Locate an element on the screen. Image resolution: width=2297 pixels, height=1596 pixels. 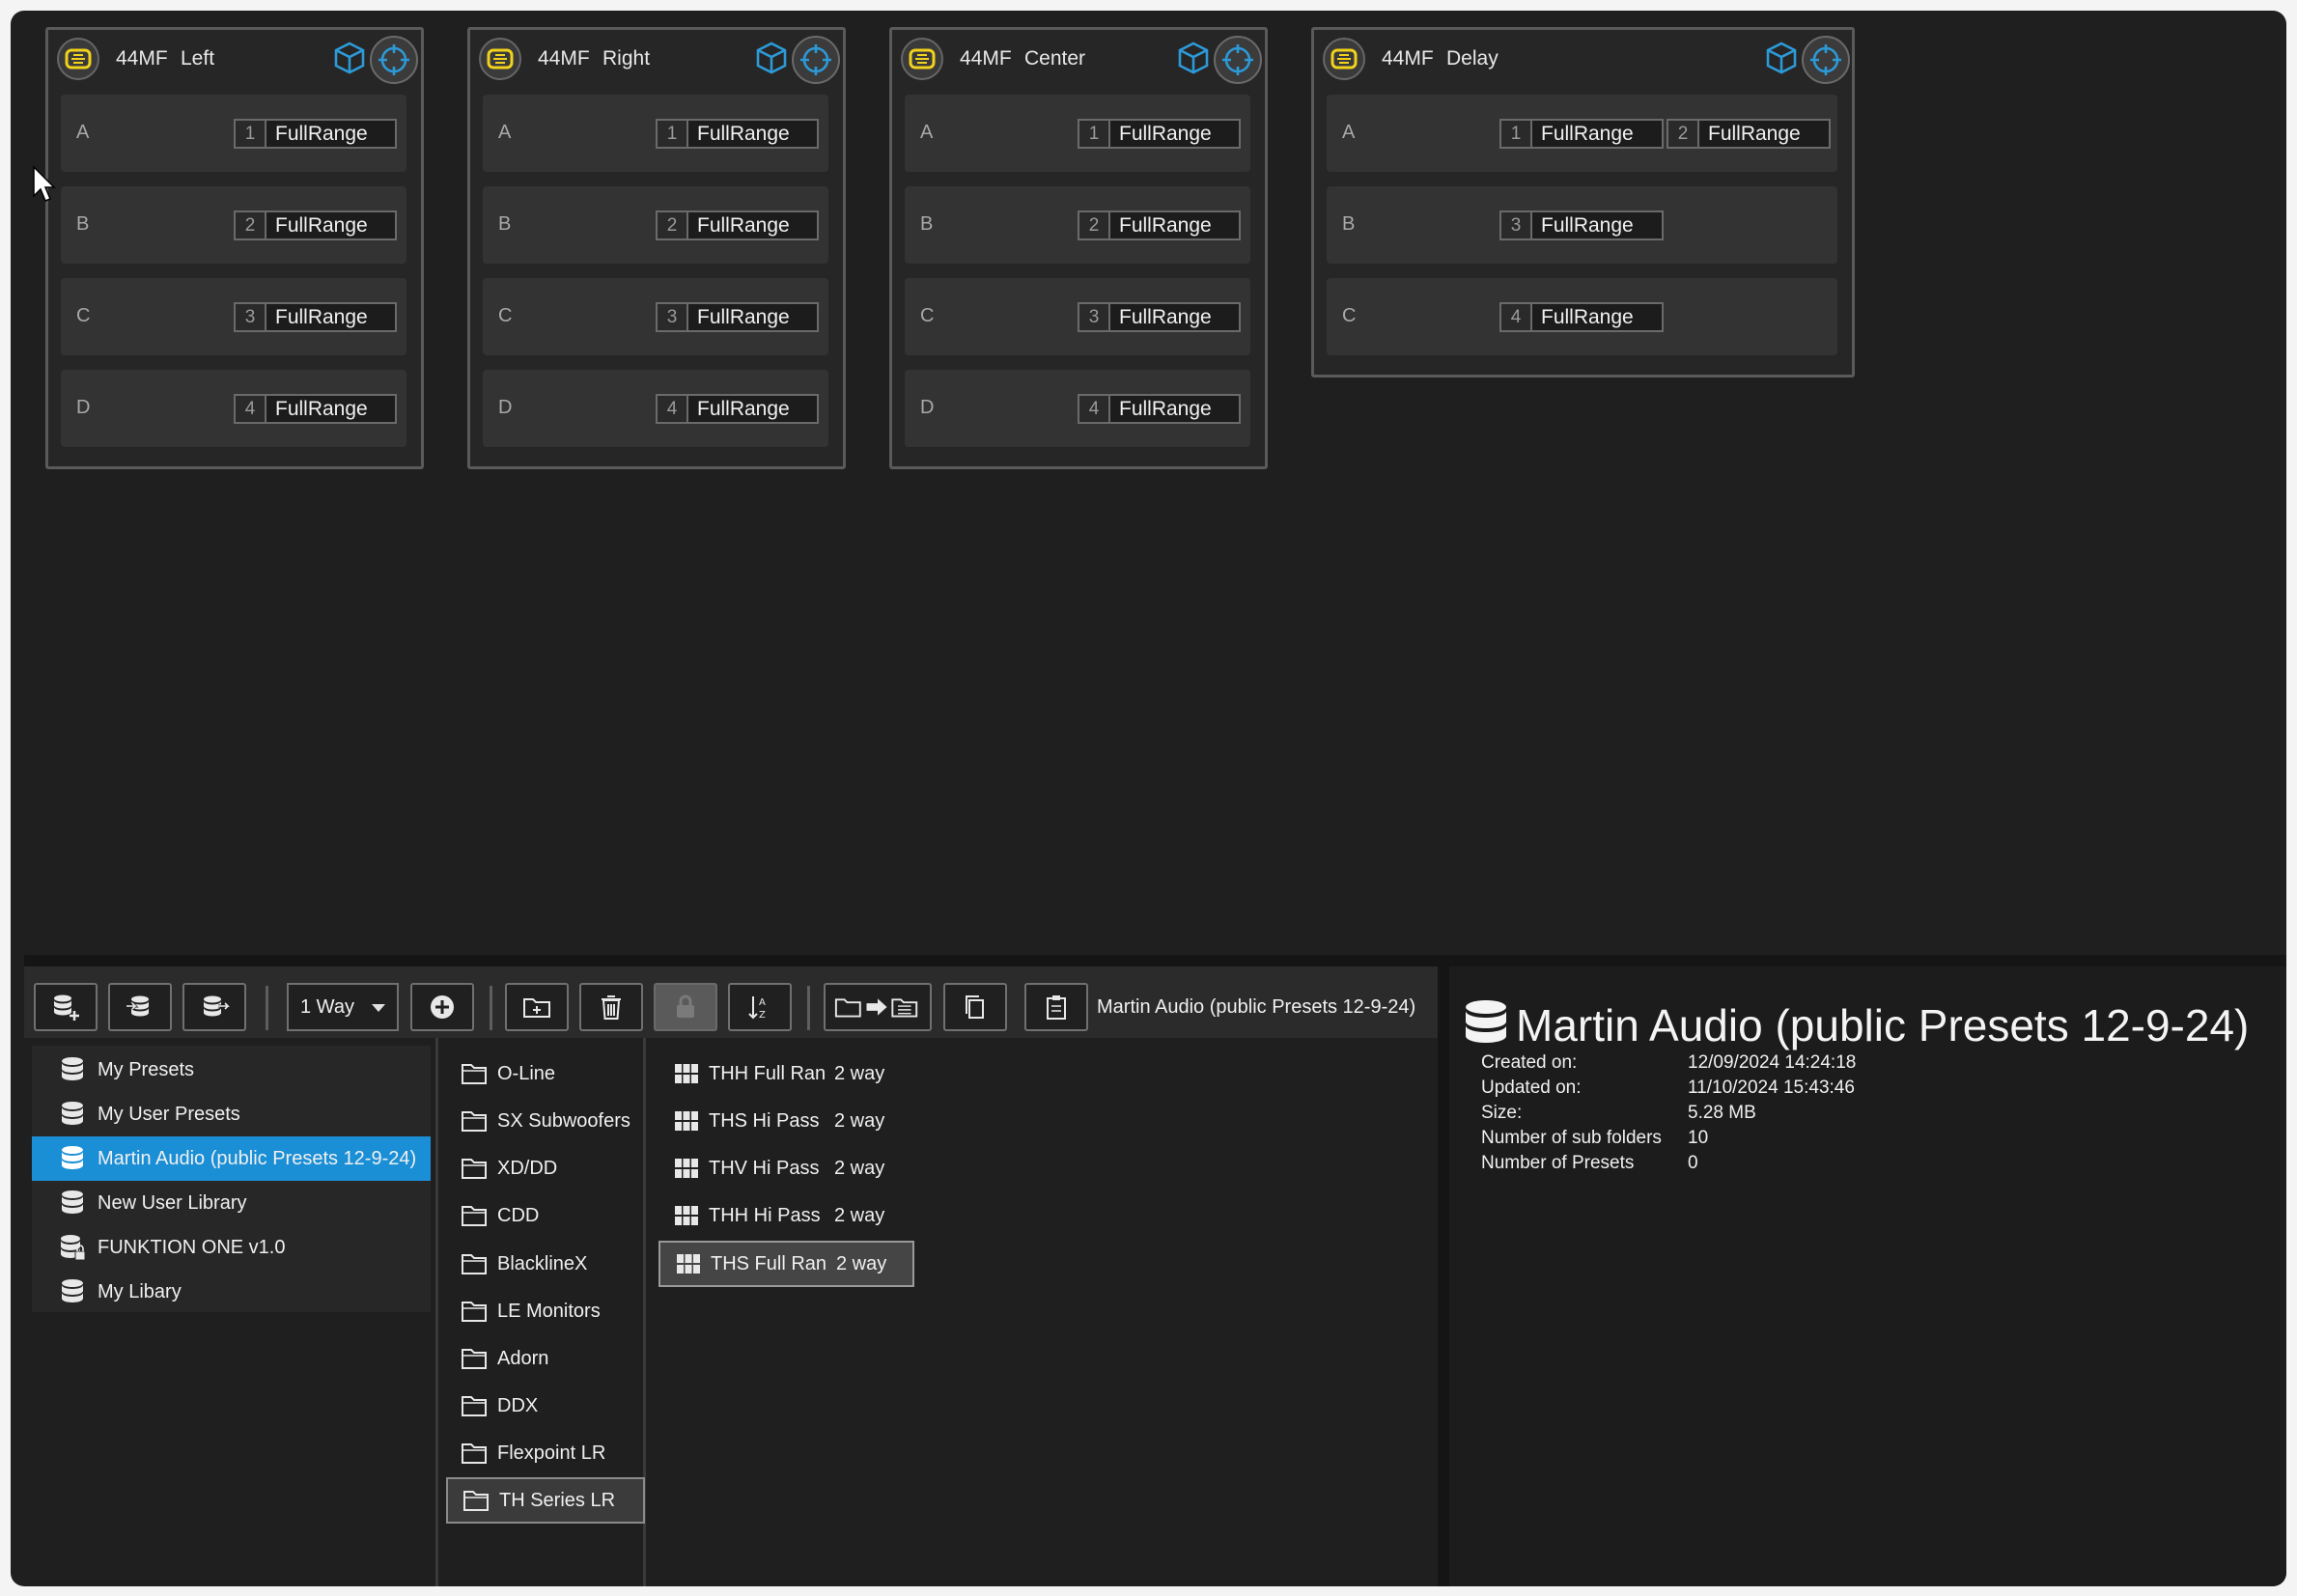
new-folder-button is located at coordinates (537, 1007).